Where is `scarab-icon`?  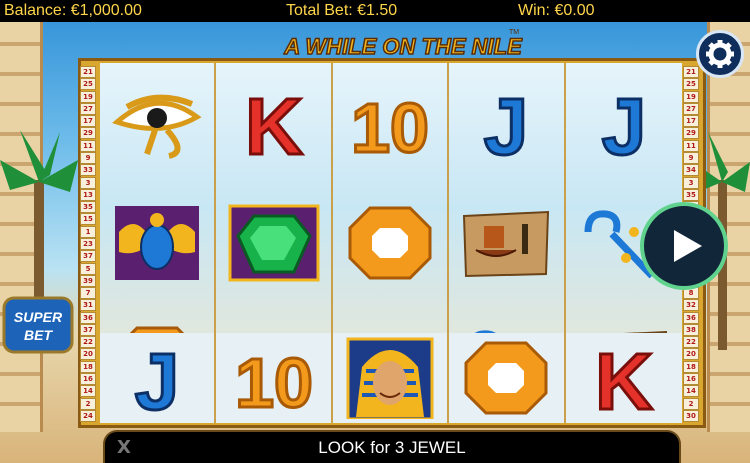
scarab-icon is located at coordinates (157, 243).